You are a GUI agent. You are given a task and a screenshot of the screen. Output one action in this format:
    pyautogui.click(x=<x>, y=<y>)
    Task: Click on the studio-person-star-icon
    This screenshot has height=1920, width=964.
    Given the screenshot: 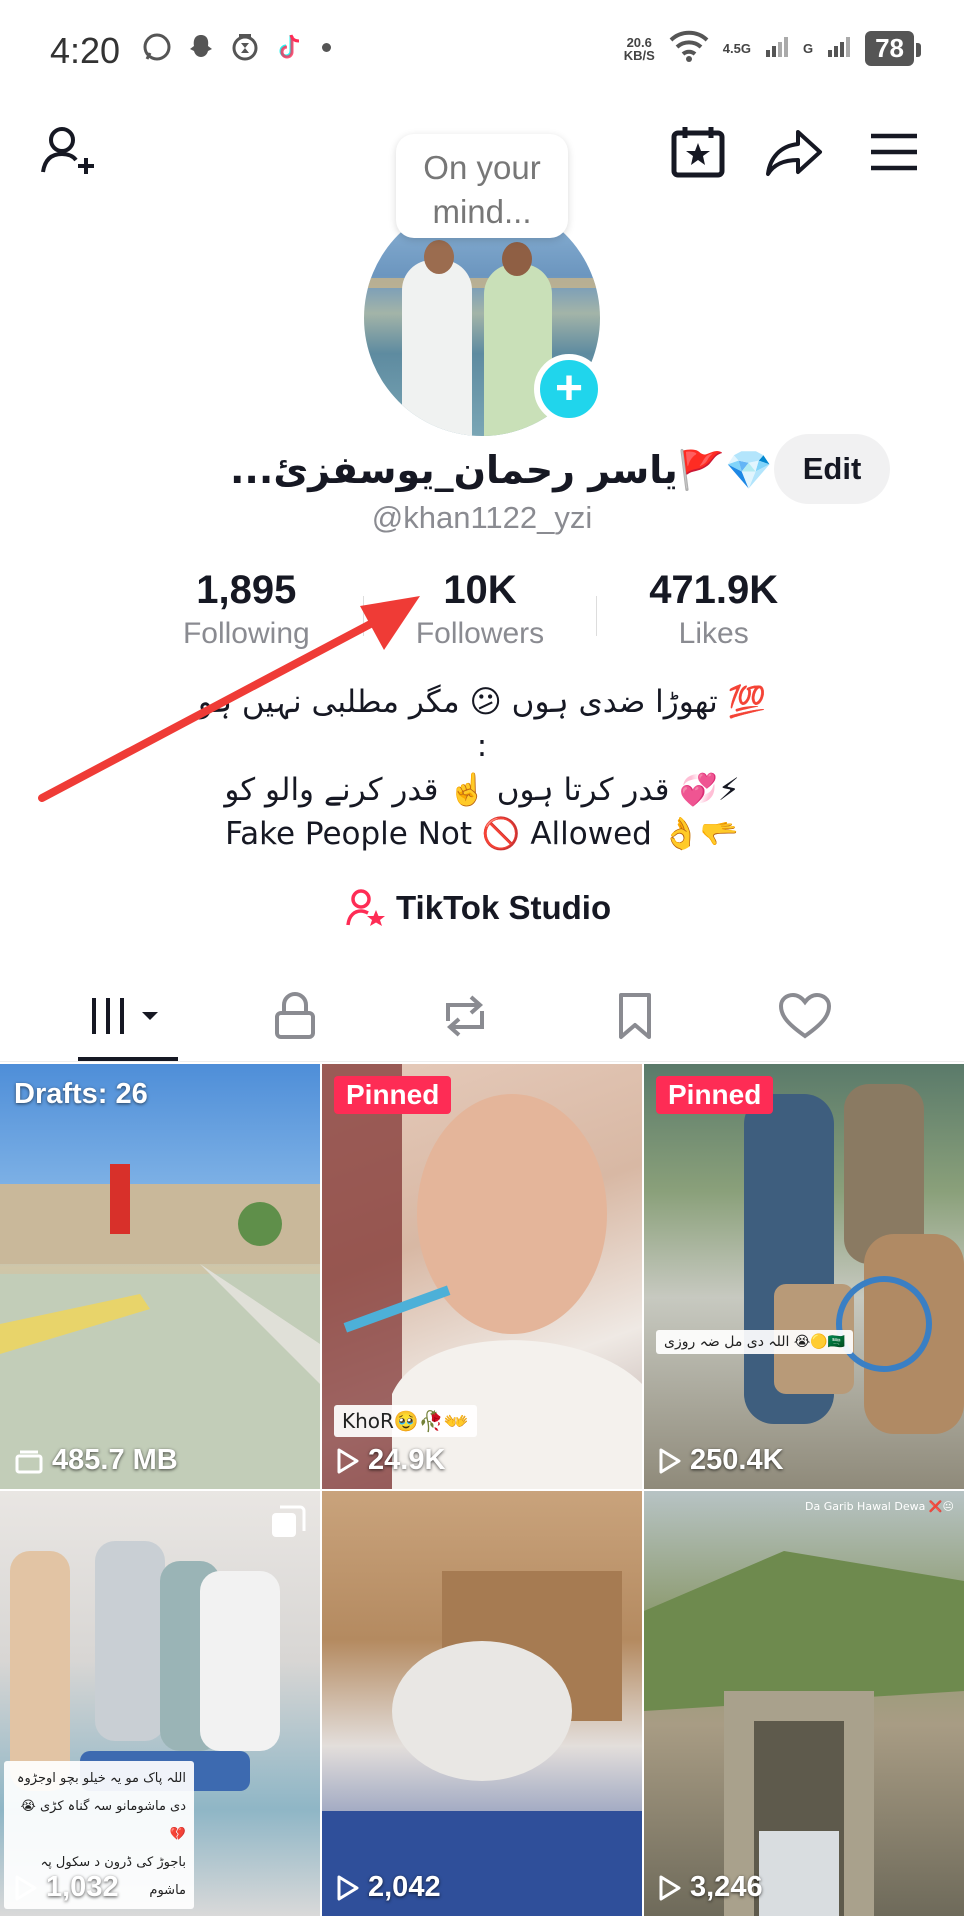 What is the action you would take?
    pyautogui.click(x=365, y=907)
    